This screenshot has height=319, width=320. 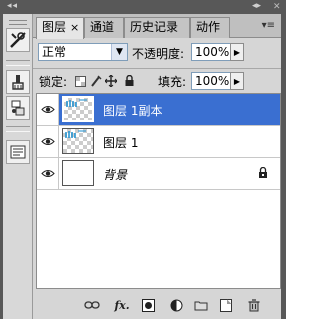 What do you see at coordinates (254, 305) in the screenshot?
I see `trash-icon` at bounding box center [254, 305].